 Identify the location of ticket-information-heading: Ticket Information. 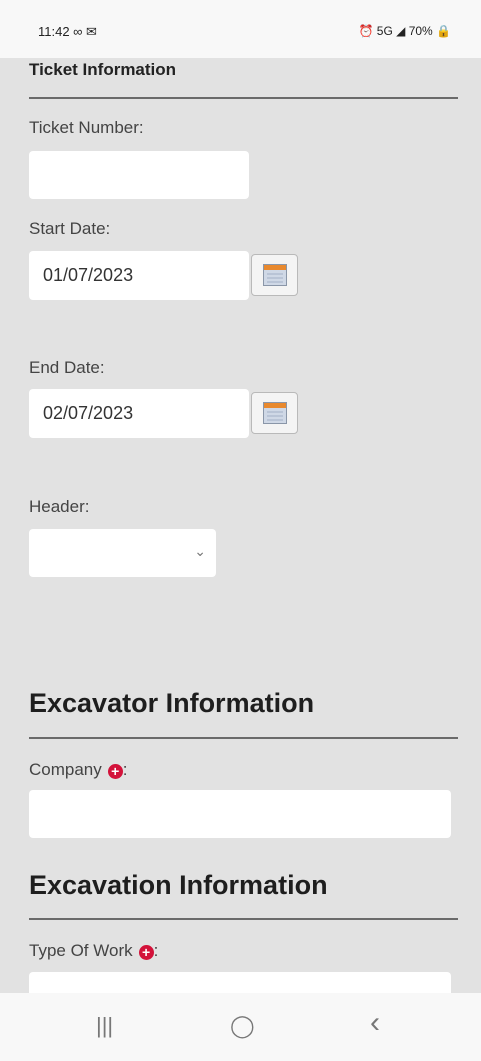
(103, 69).